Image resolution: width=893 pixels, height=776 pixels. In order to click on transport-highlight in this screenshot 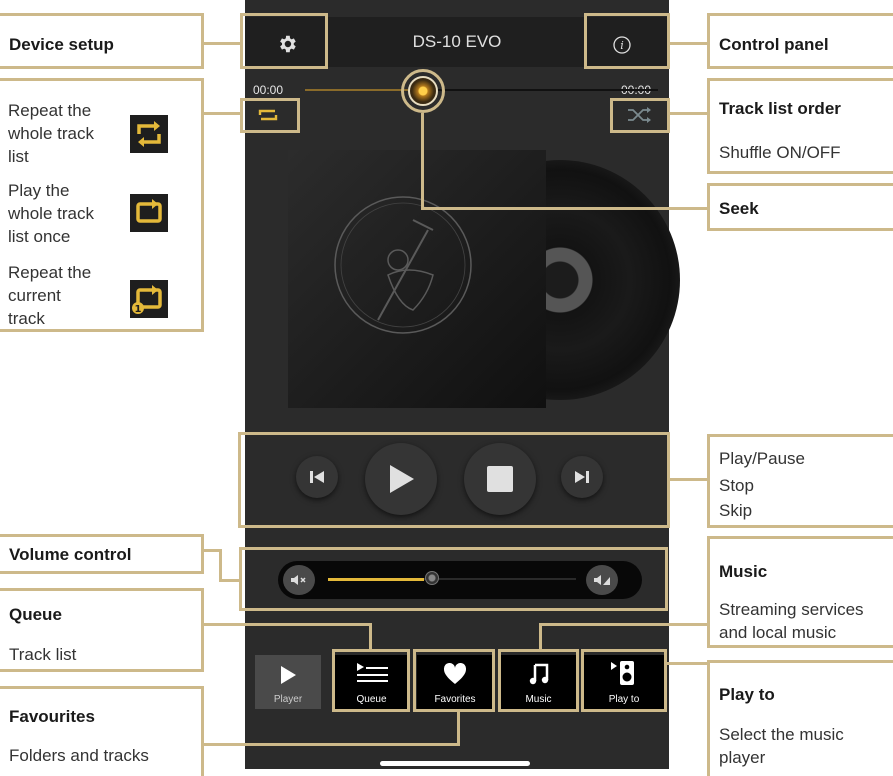, I will do `click(454, 480)`.